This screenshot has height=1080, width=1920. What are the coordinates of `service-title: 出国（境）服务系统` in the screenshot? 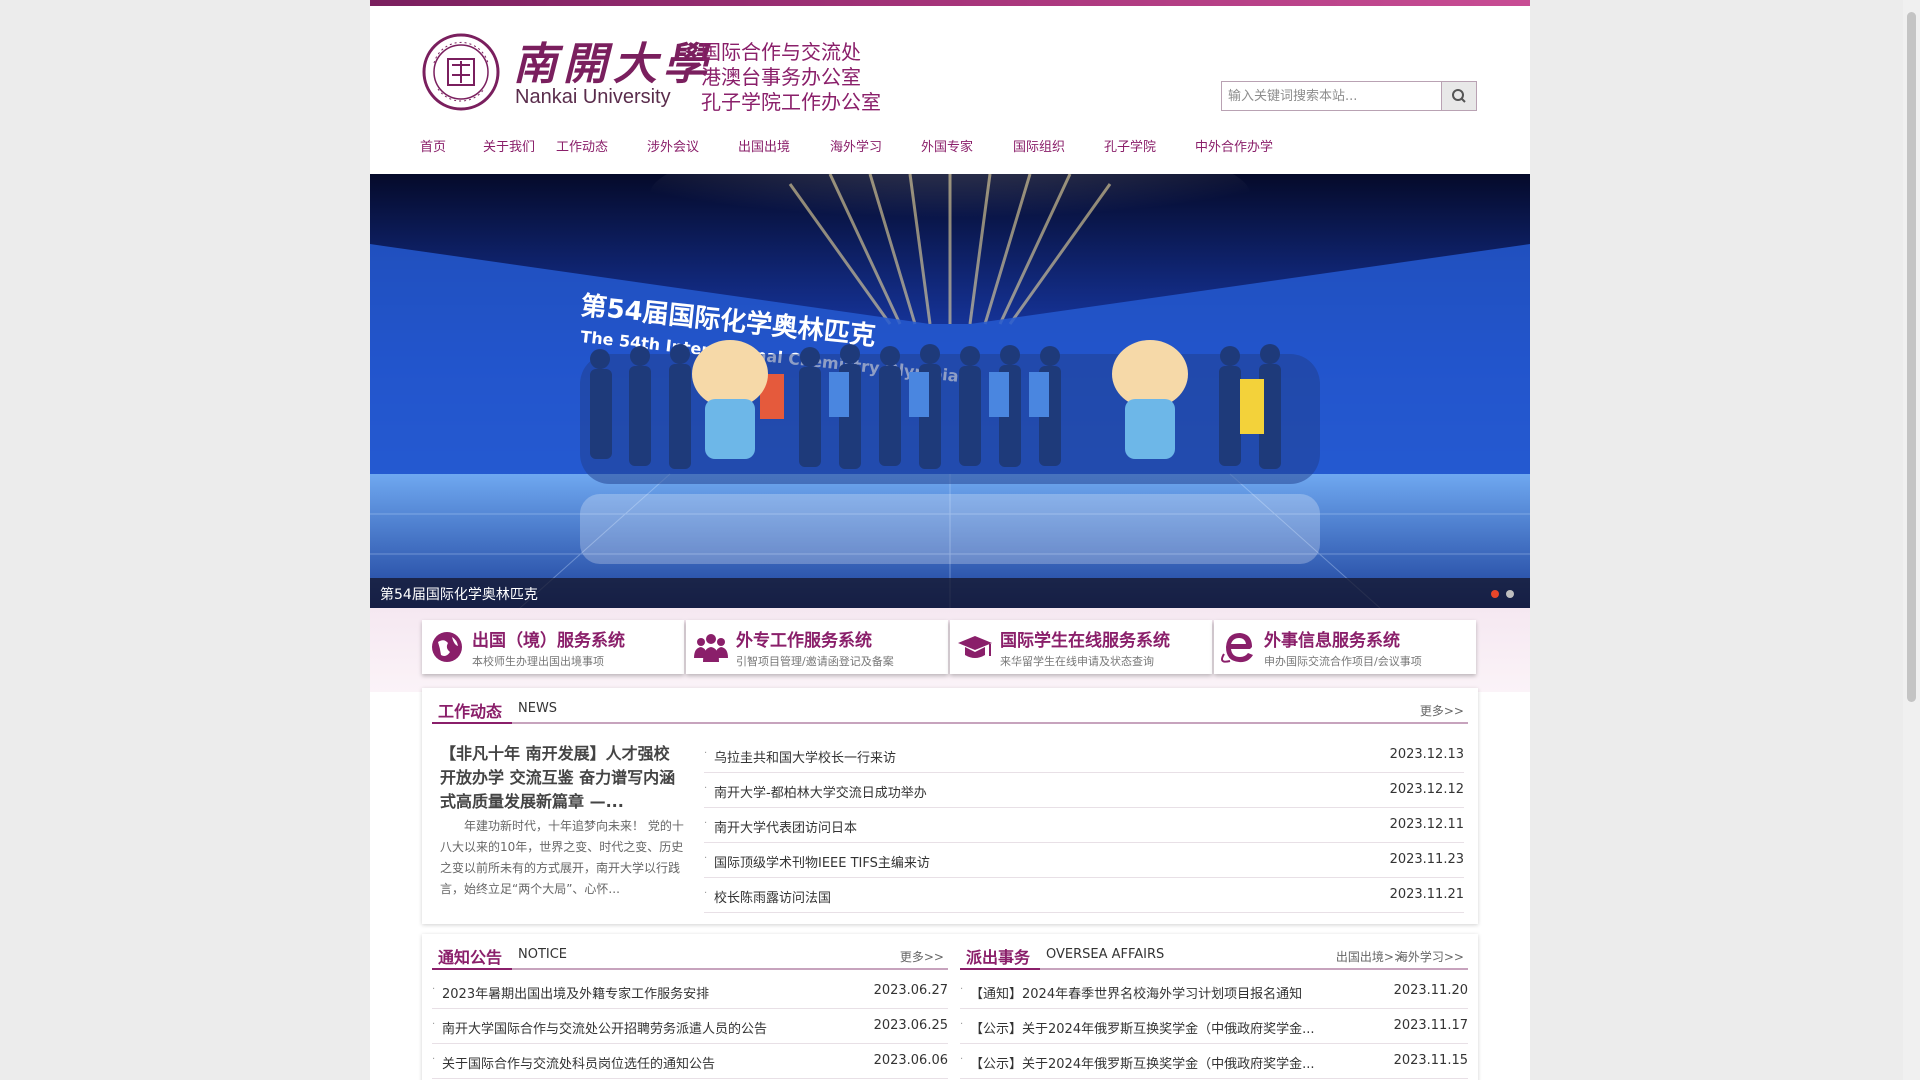 It's located at (548, 641).